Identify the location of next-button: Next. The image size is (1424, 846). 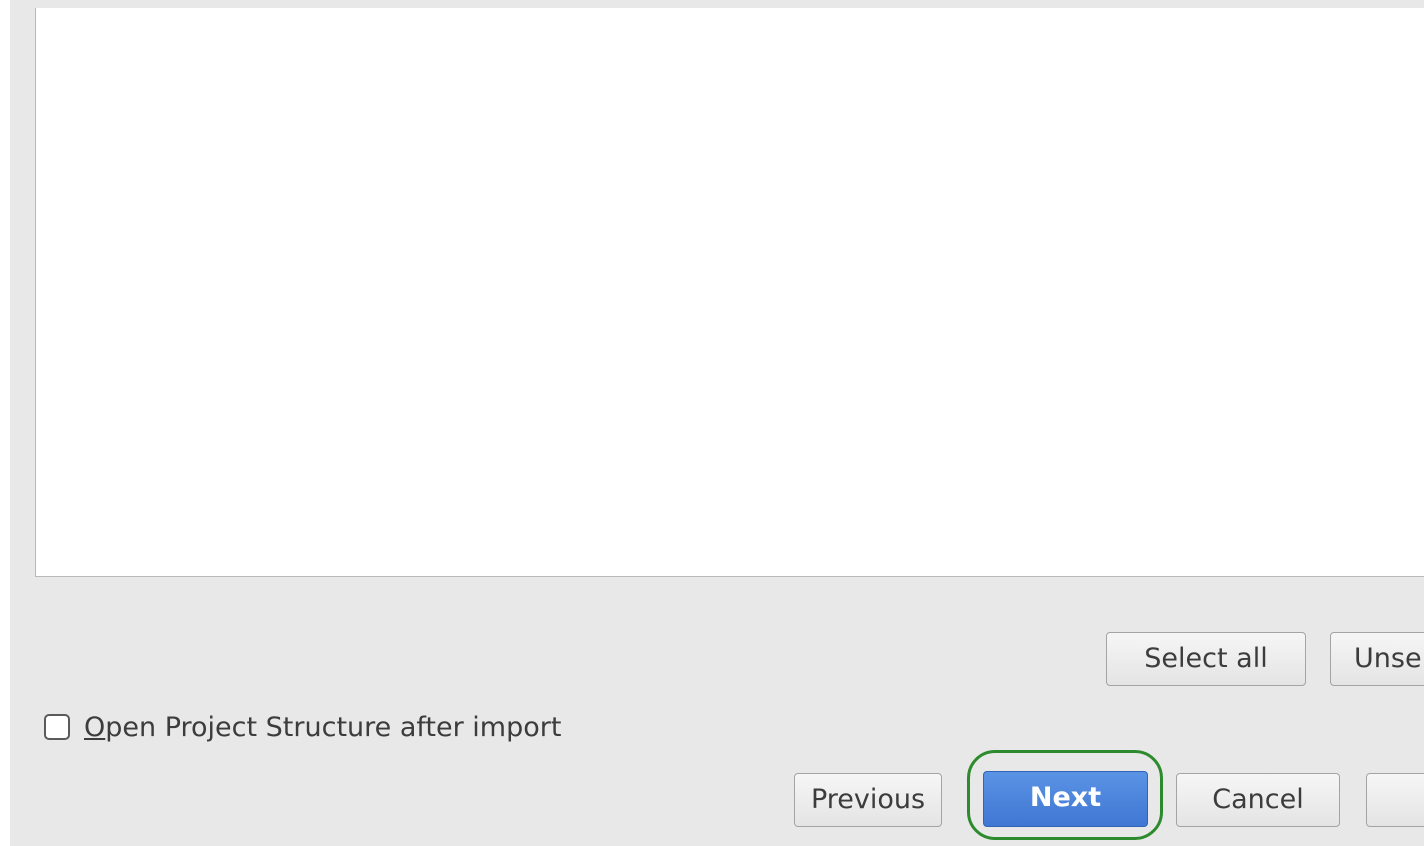
(1065, 799).